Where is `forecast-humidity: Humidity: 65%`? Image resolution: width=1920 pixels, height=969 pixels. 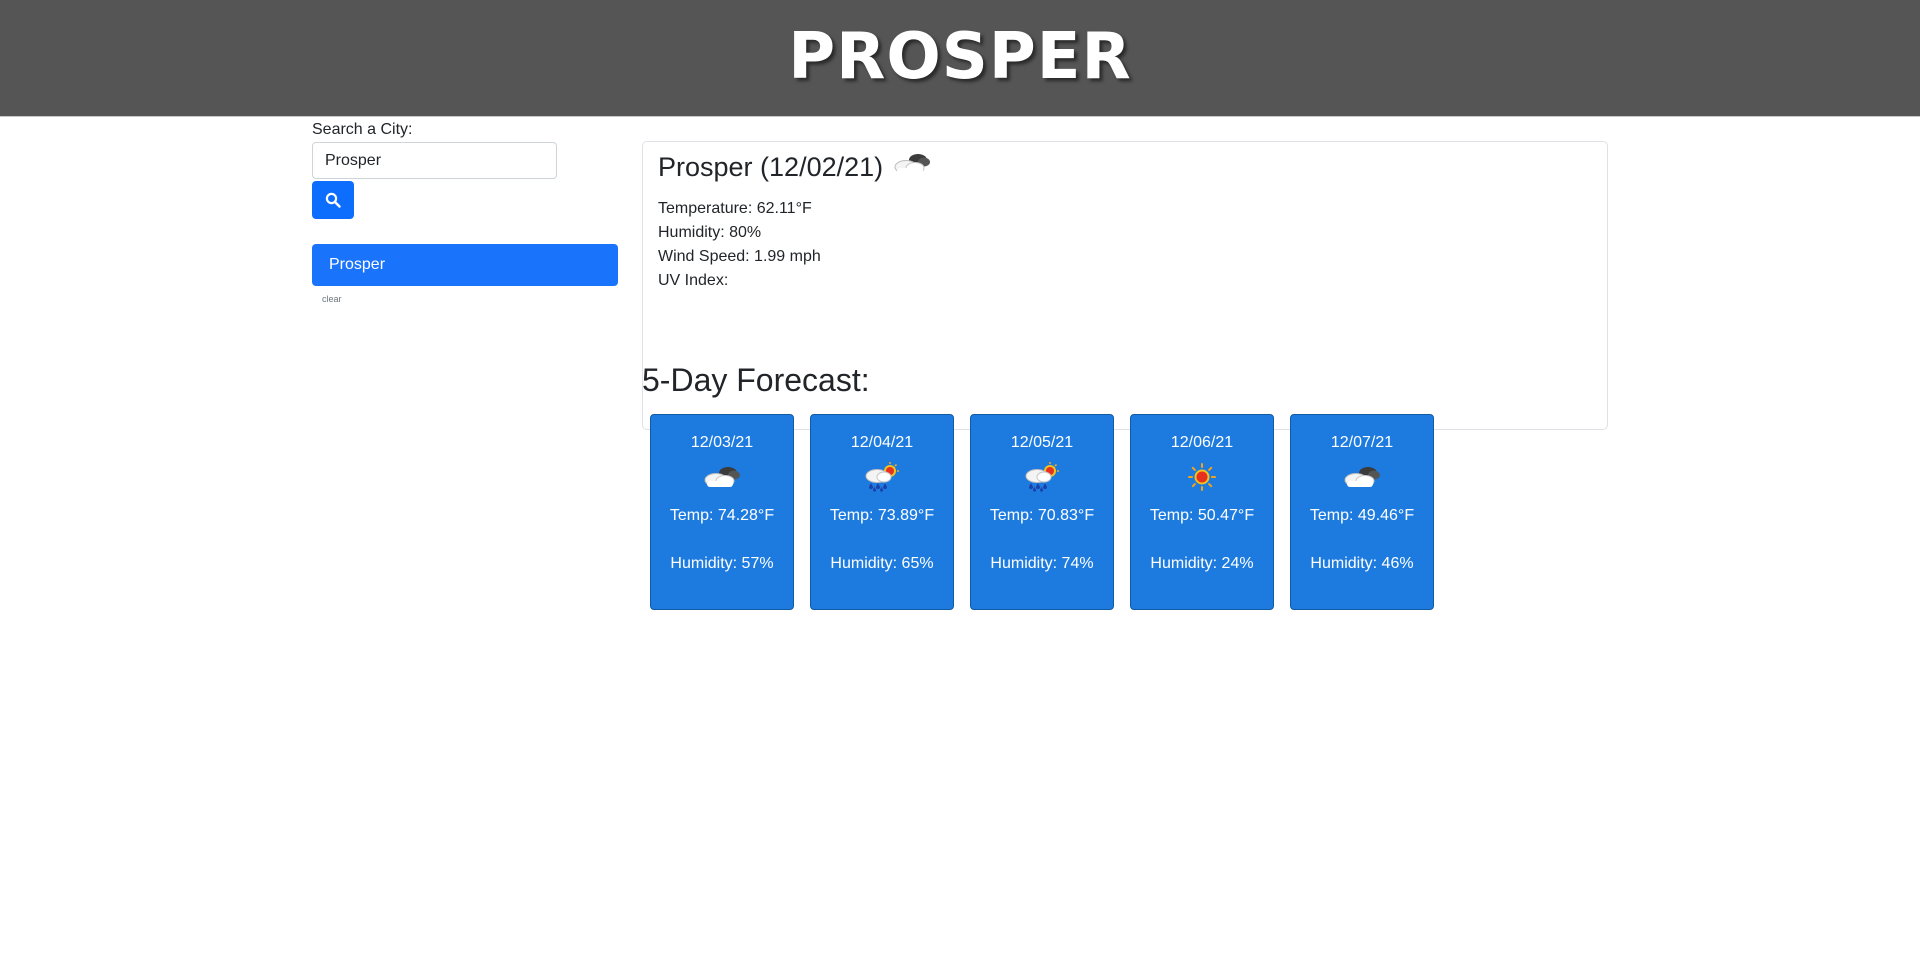
forecast-humidity: Humidity: 65% is located at coordinates (882, 563).